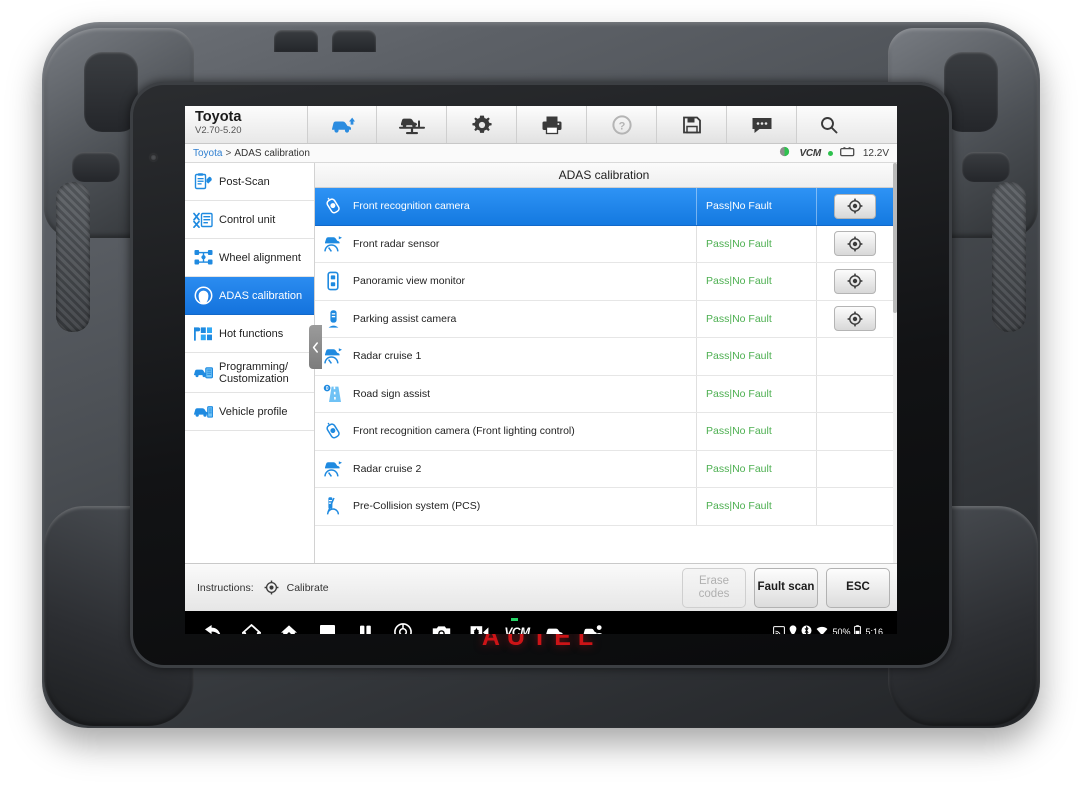  Describe the element at coordinates (692, 124) in the screenshot. I see `save-icon` at that location.